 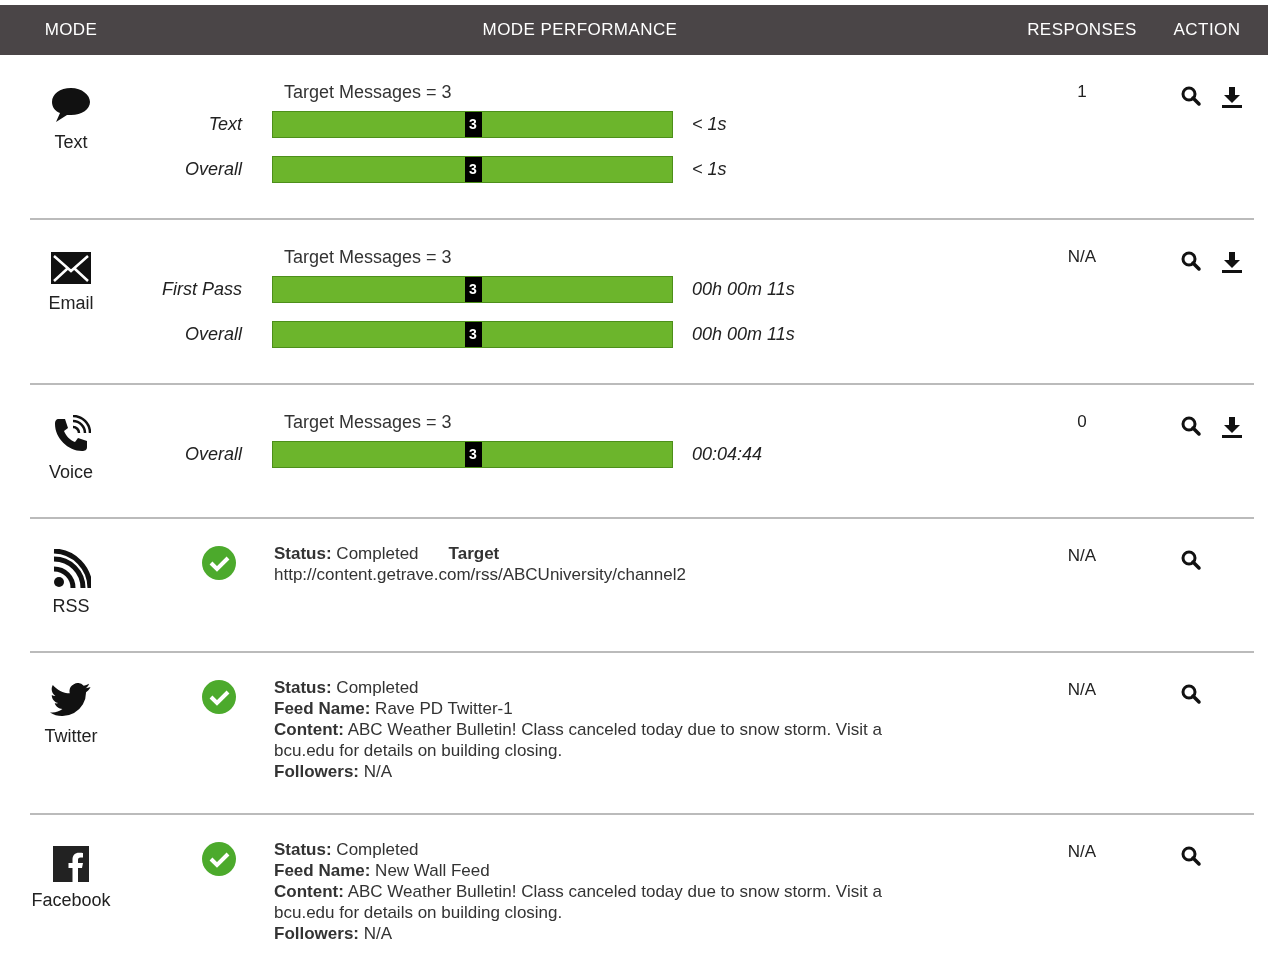 What do you see at coordinates (71, 864) in the screenshot?
I see `facebook-icon` at bounding box center [71, 864].